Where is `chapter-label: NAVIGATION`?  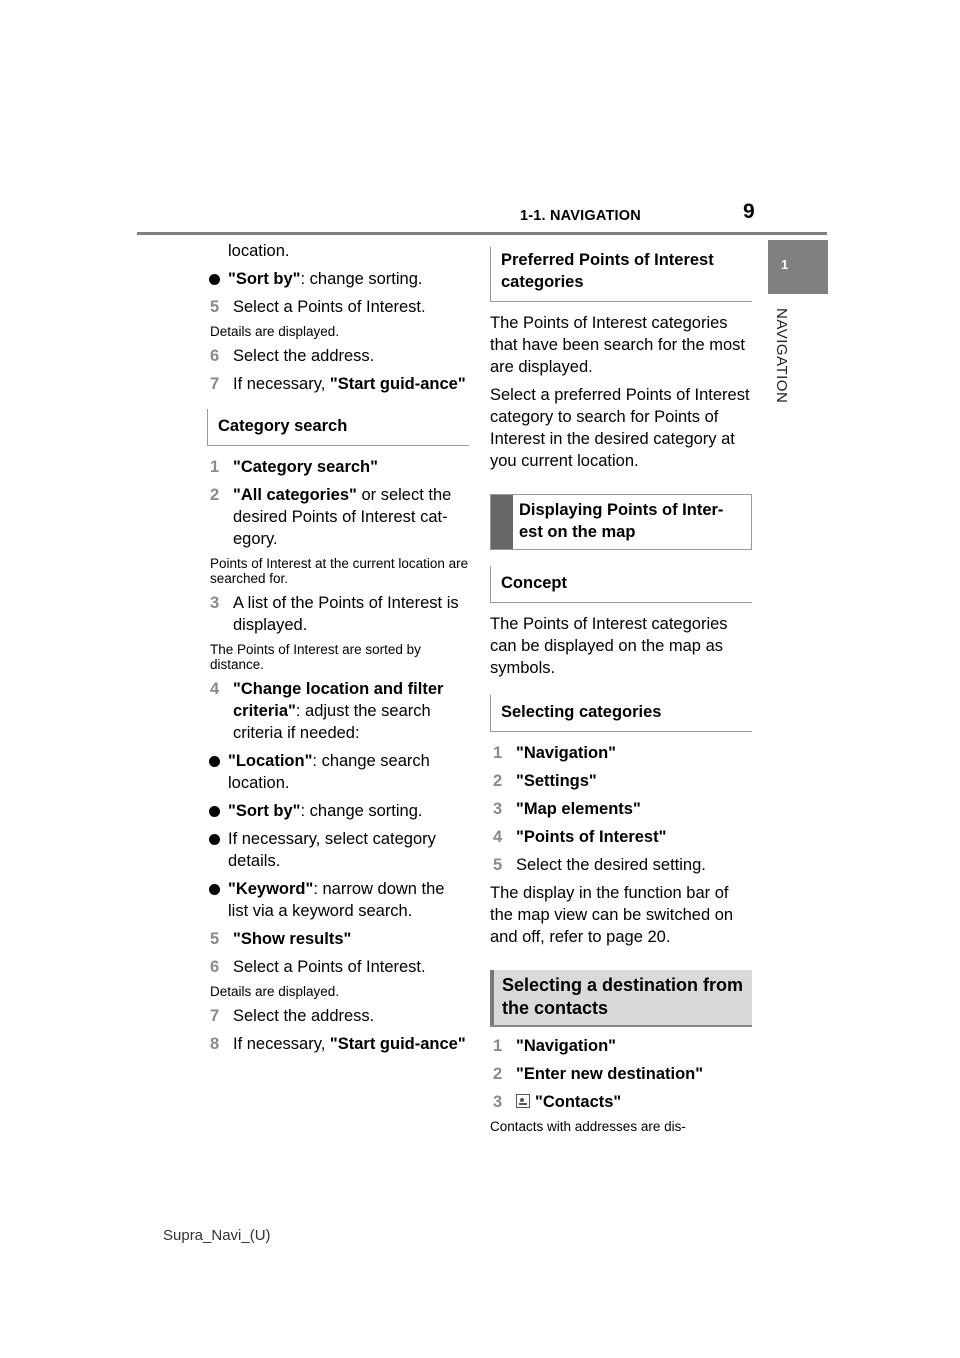 chapter-label: NAVIGATION is located at coordinates (781, 356).